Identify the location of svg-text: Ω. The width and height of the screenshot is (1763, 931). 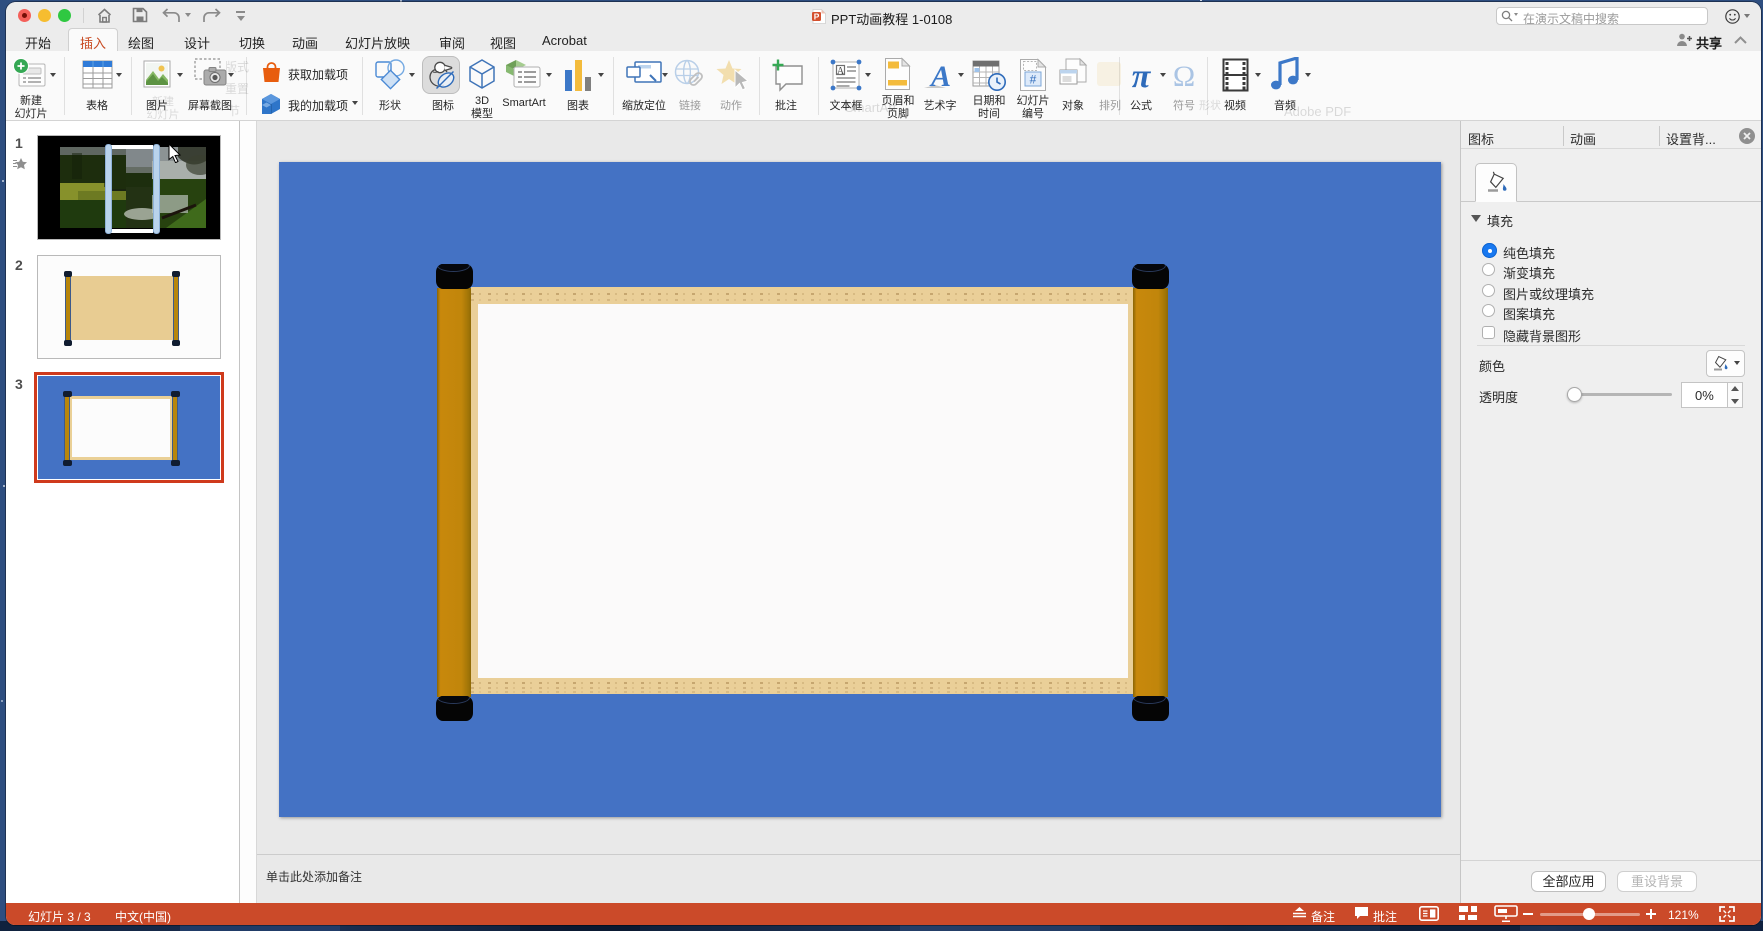
(1184, 75).